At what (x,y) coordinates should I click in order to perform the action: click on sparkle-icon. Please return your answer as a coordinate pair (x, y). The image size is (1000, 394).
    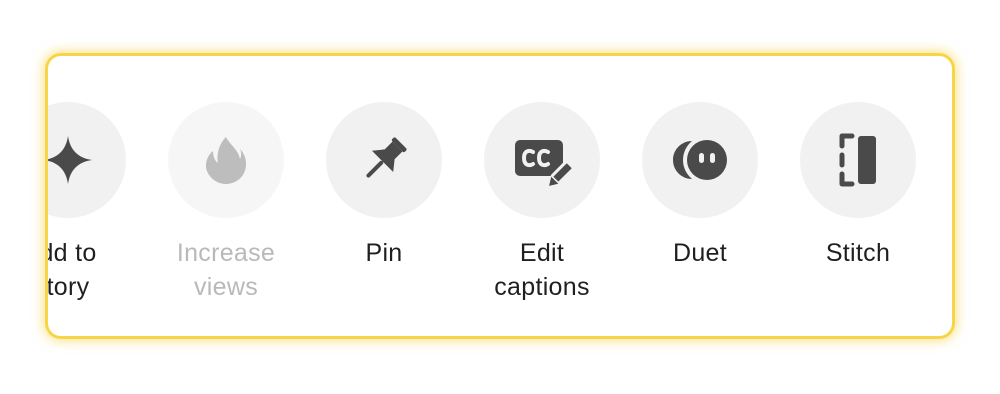
    Looking at the image, I should click on (70, 160).